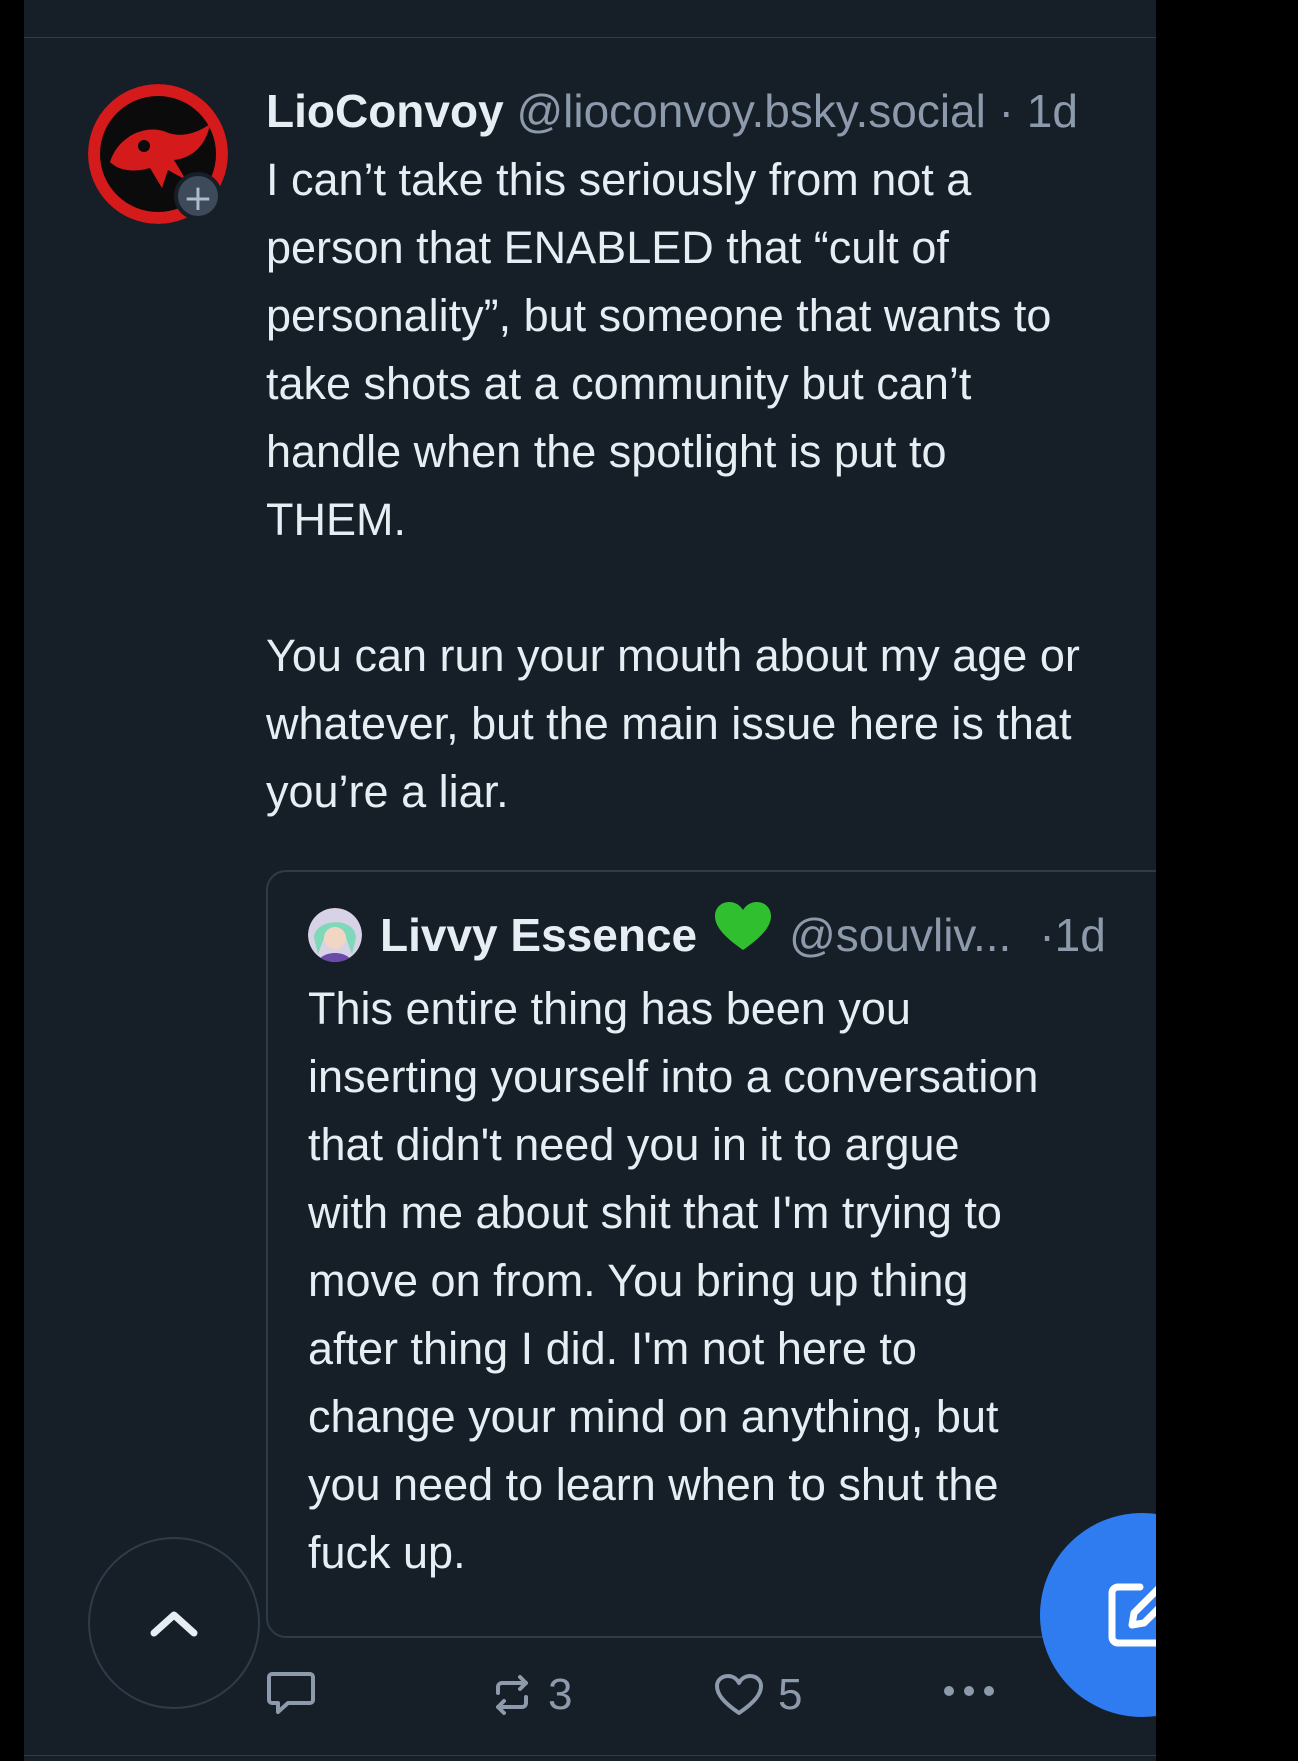 The height and width of the screenshot is (1761, 1298). I want to click on scroll-to-top-button, so click(174, 1623).